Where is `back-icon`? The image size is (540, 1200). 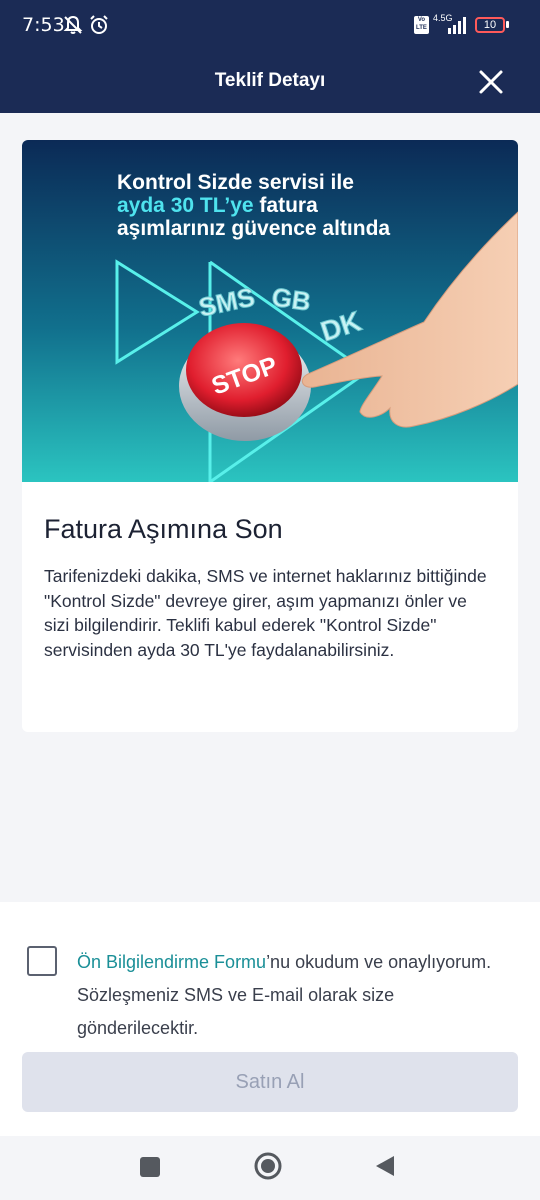 back-icon is located at coordinates (385, 1166).